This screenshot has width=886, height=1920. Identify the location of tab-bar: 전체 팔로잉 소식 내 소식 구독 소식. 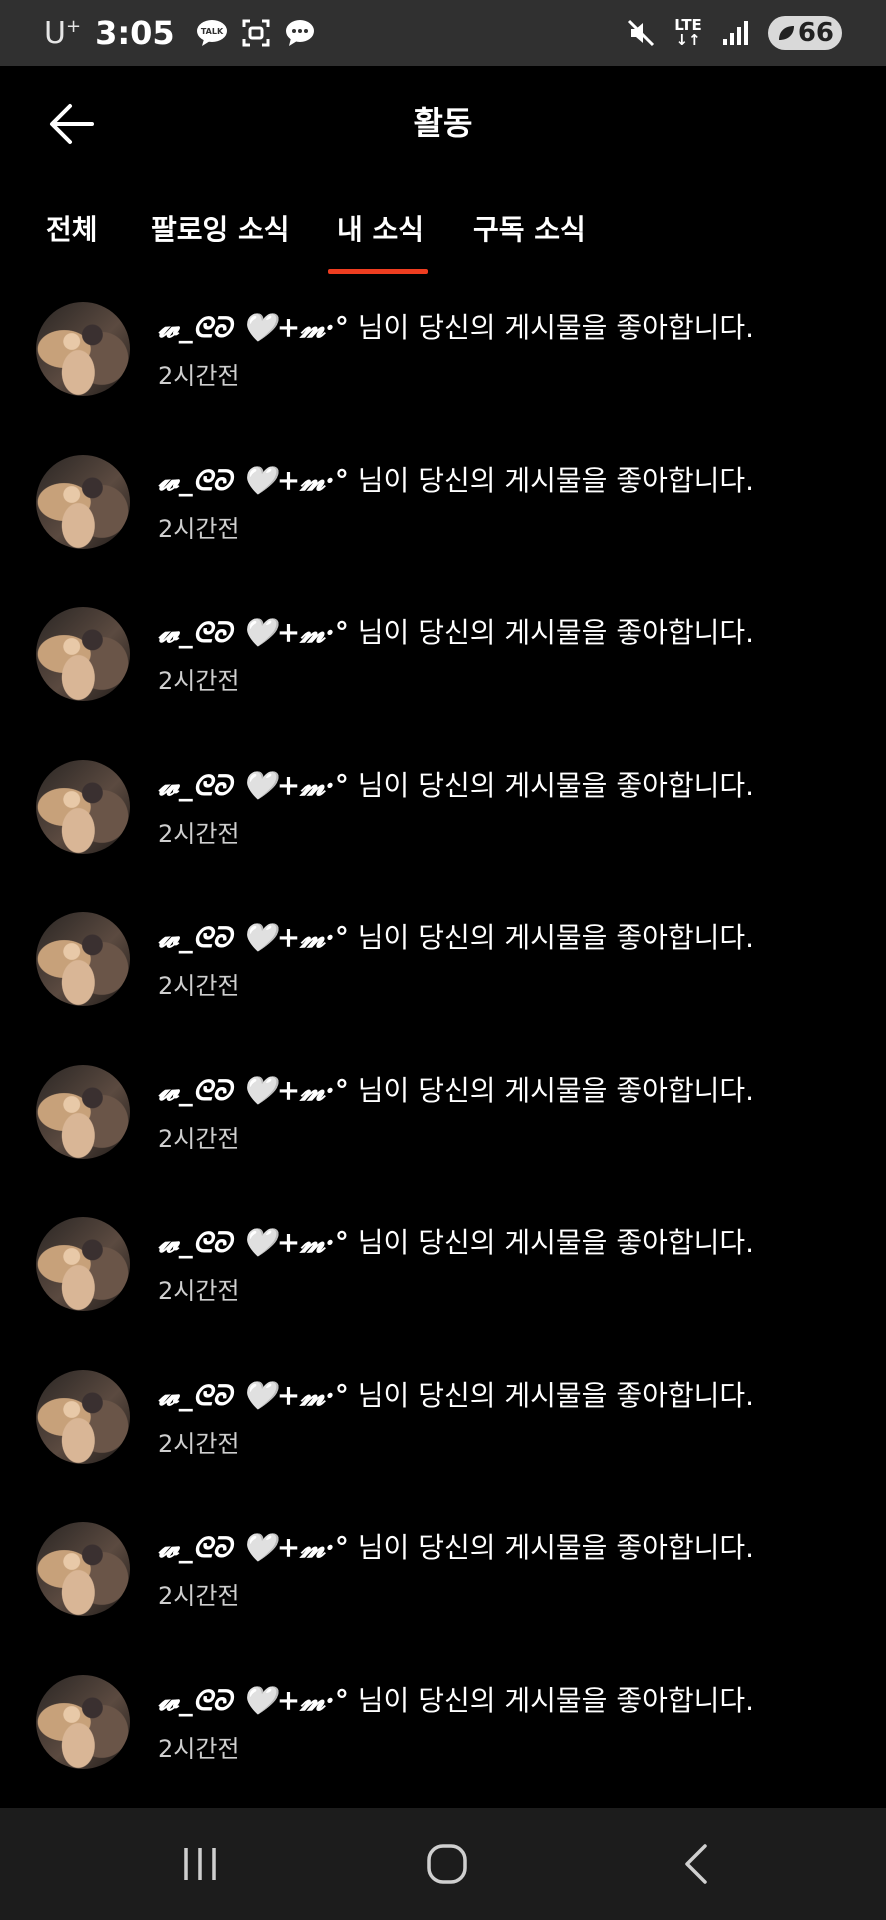
(443, 236).